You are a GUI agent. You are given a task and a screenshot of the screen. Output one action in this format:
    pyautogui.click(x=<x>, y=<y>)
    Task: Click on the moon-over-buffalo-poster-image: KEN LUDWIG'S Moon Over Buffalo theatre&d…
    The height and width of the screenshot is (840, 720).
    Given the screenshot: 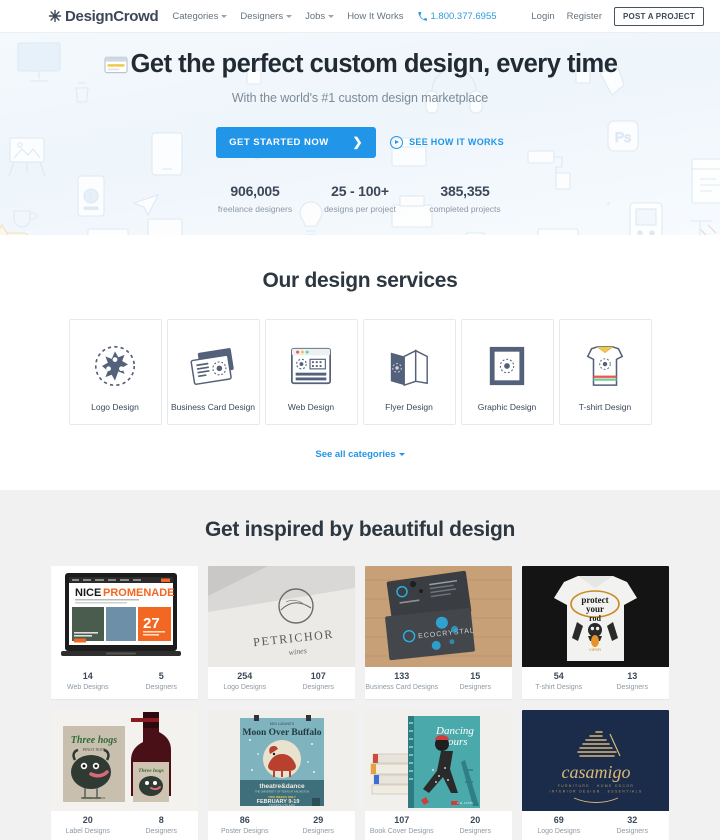 What is the action you would take?
    pyautogui.click(x=281, y=760)
    